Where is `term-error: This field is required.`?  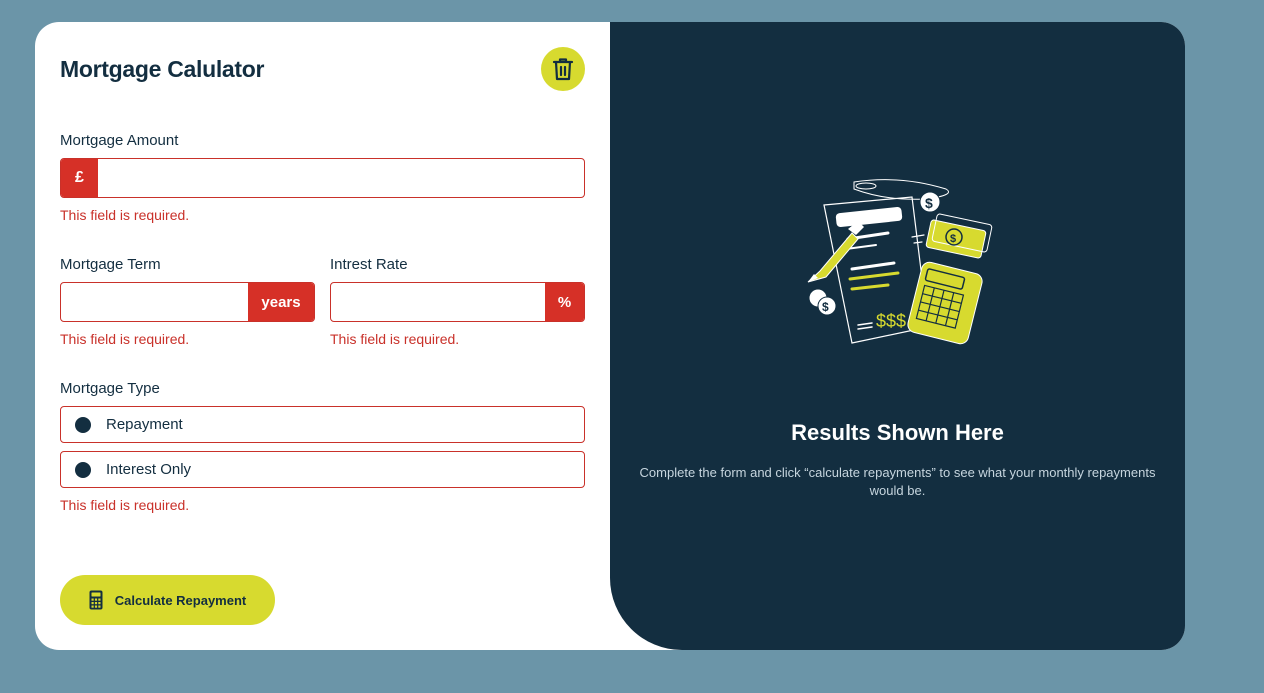 term-error: This field is required. is located at coordinates (125, 339).